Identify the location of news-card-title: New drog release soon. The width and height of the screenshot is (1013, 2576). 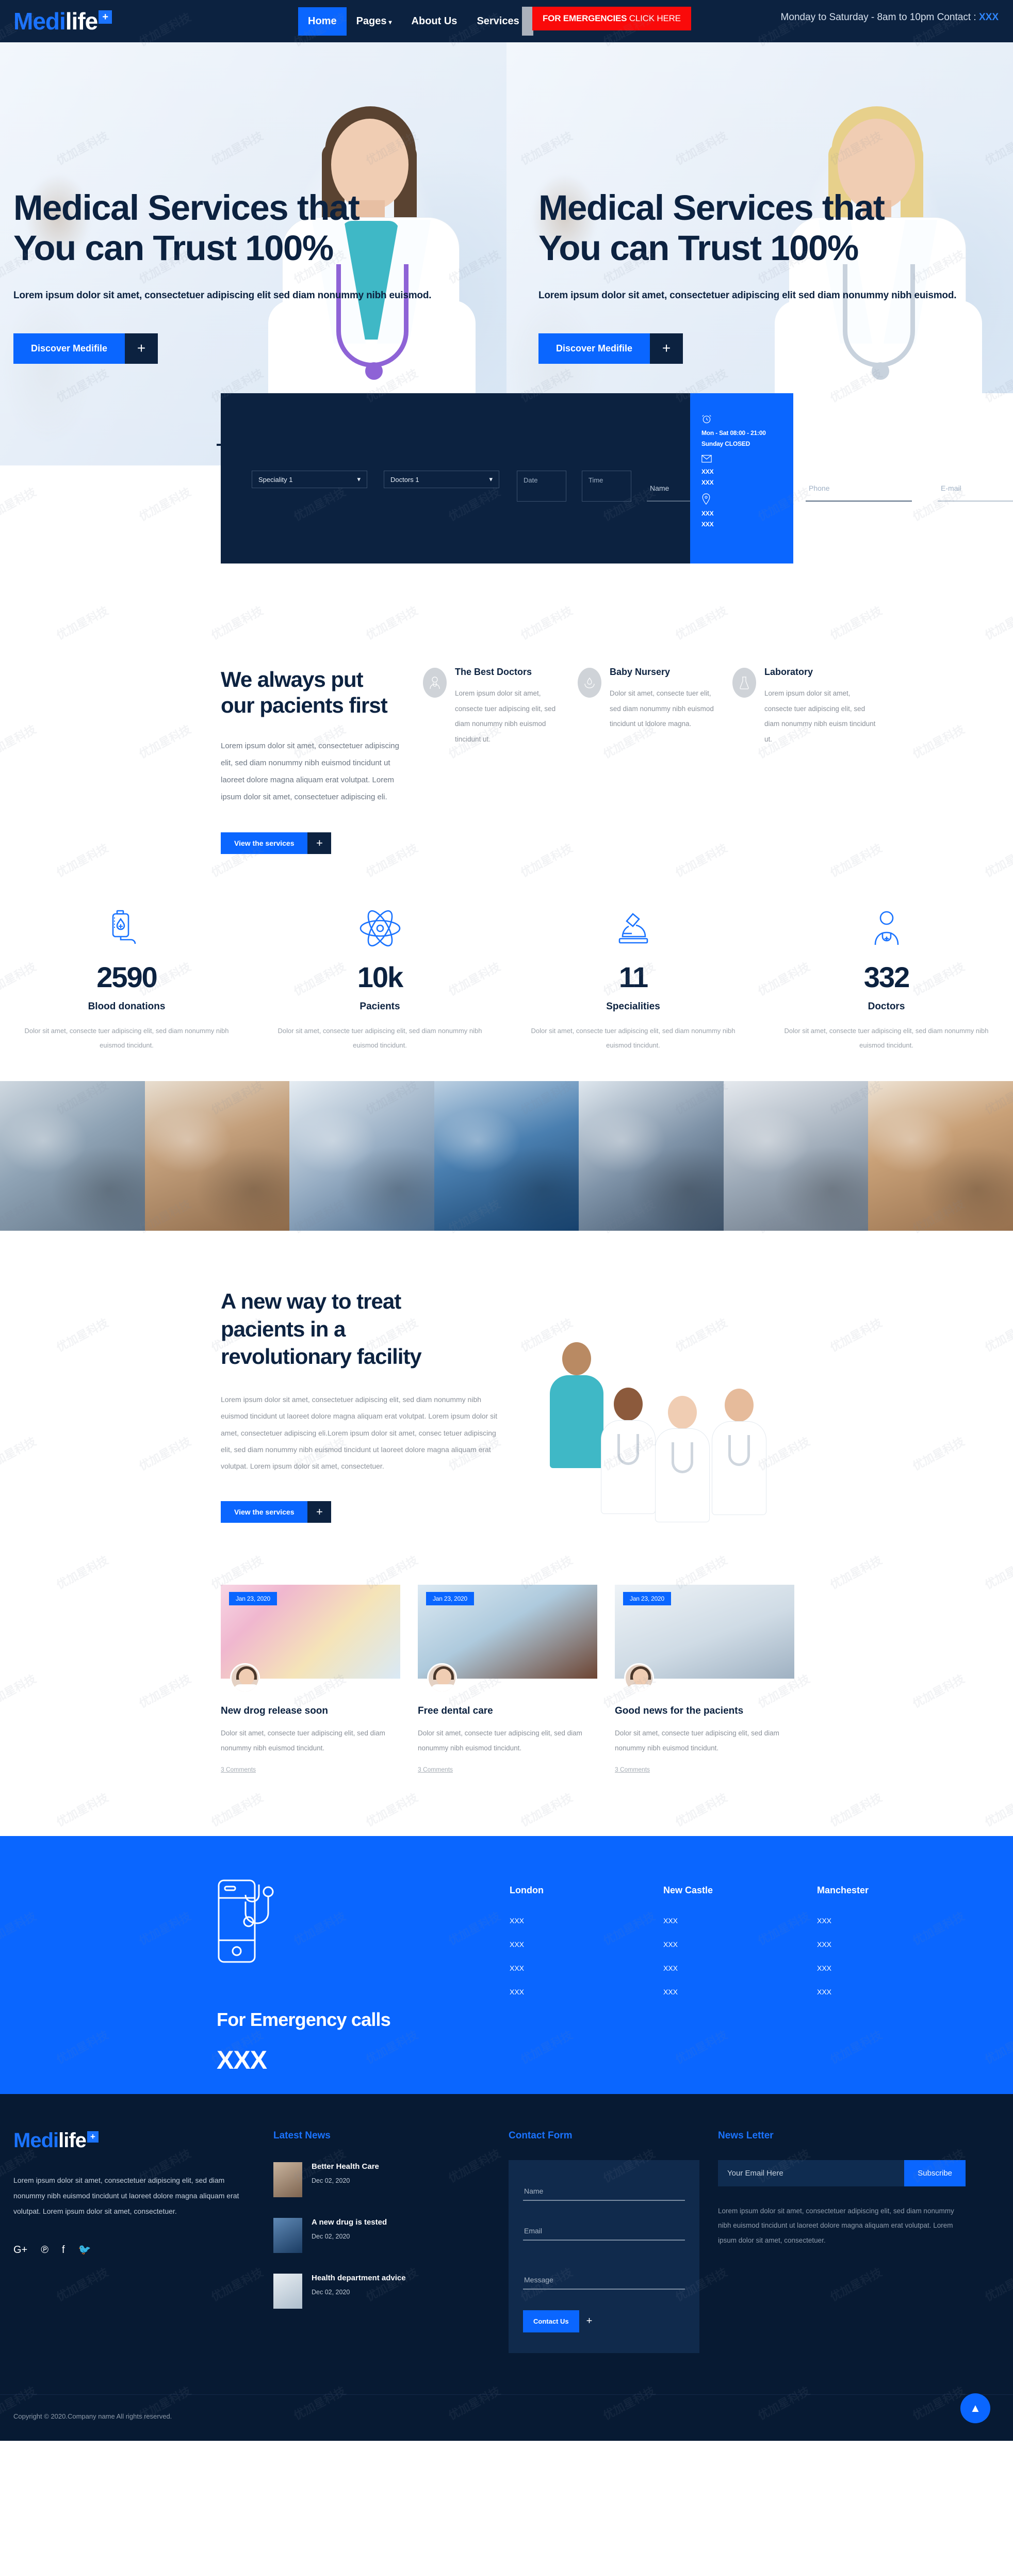
(310, 1711).